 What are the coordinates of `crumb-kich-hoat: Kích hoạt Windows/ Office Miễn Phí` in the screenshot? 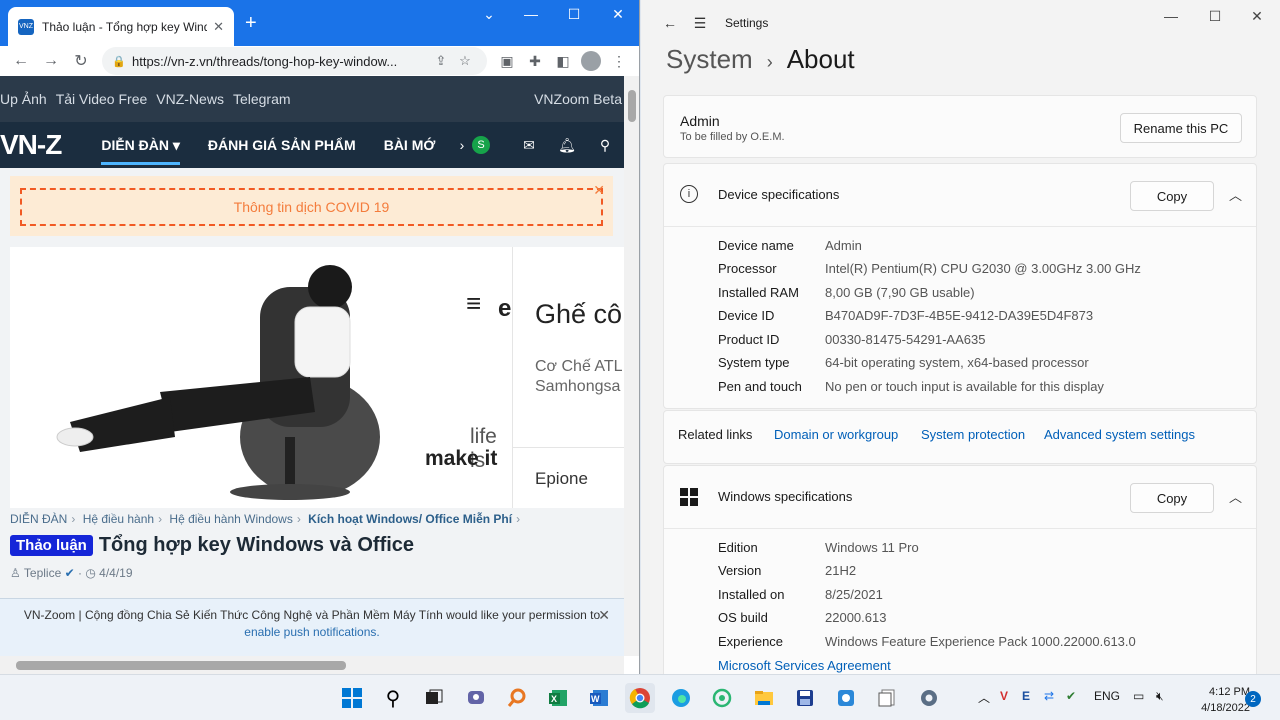 It's located at (410, 519).